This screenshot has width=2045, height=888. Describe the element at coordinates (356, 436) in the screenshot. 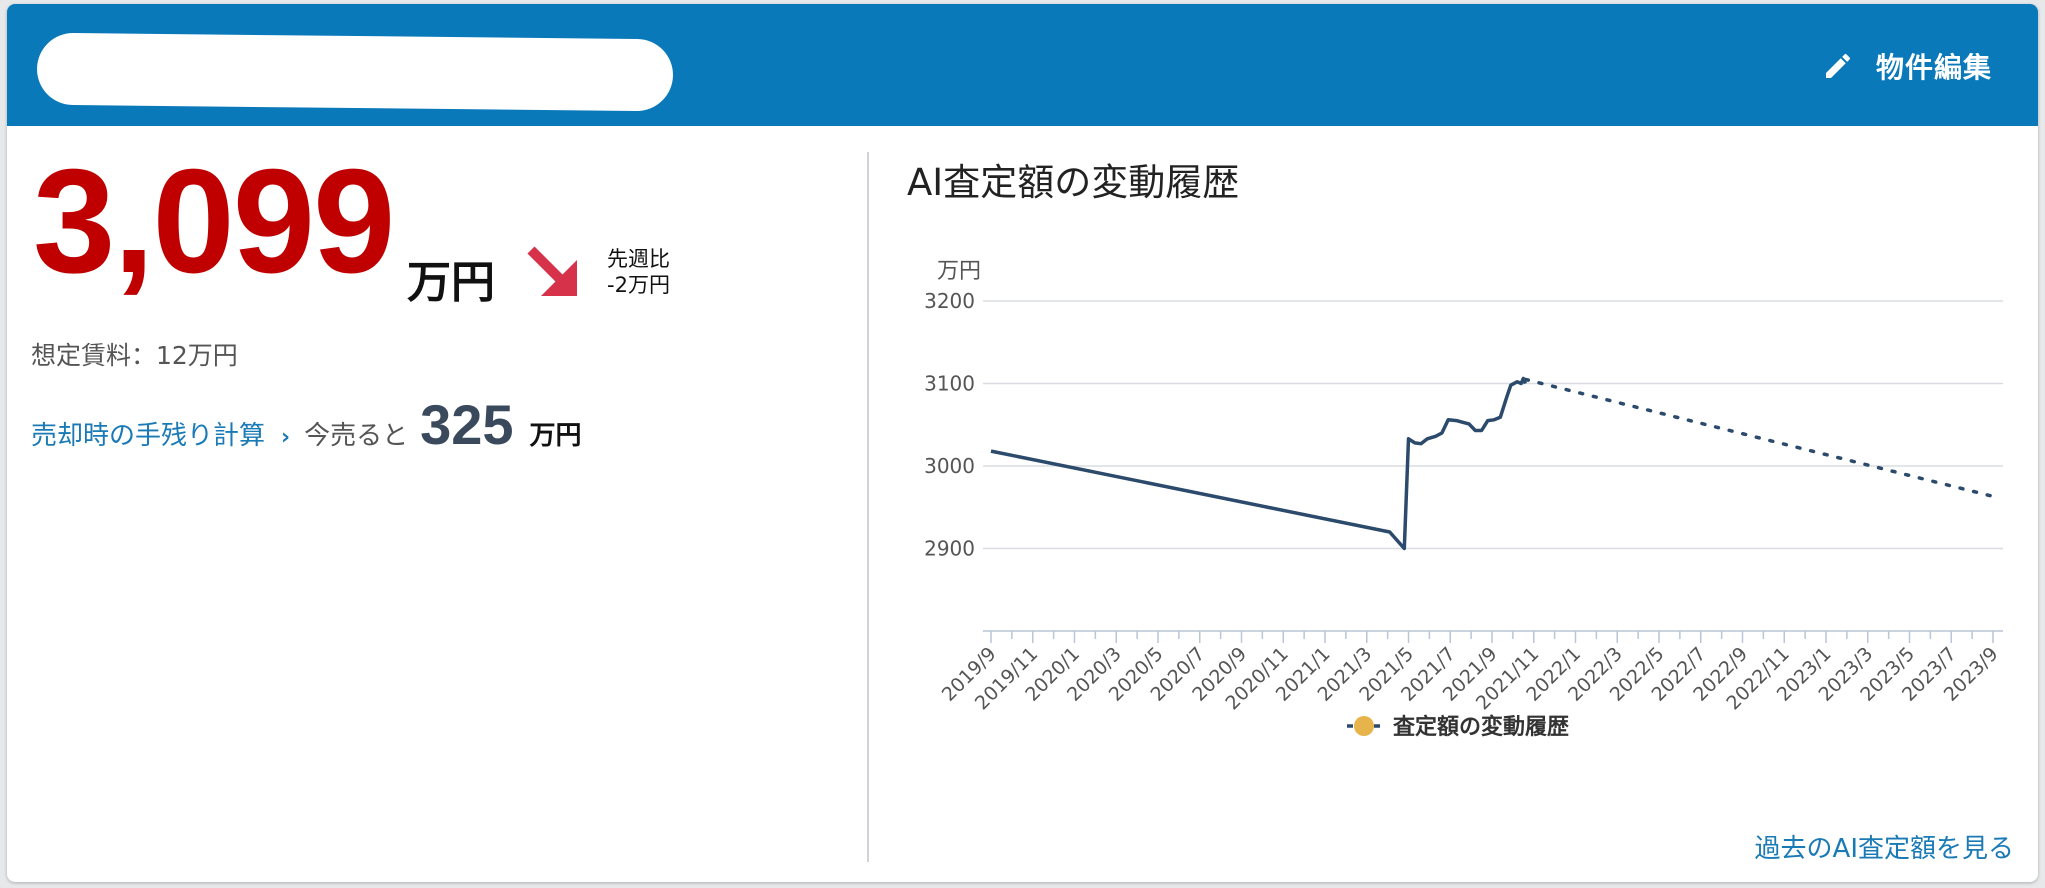

I see `sell-now-label: 今売ると` at that location.